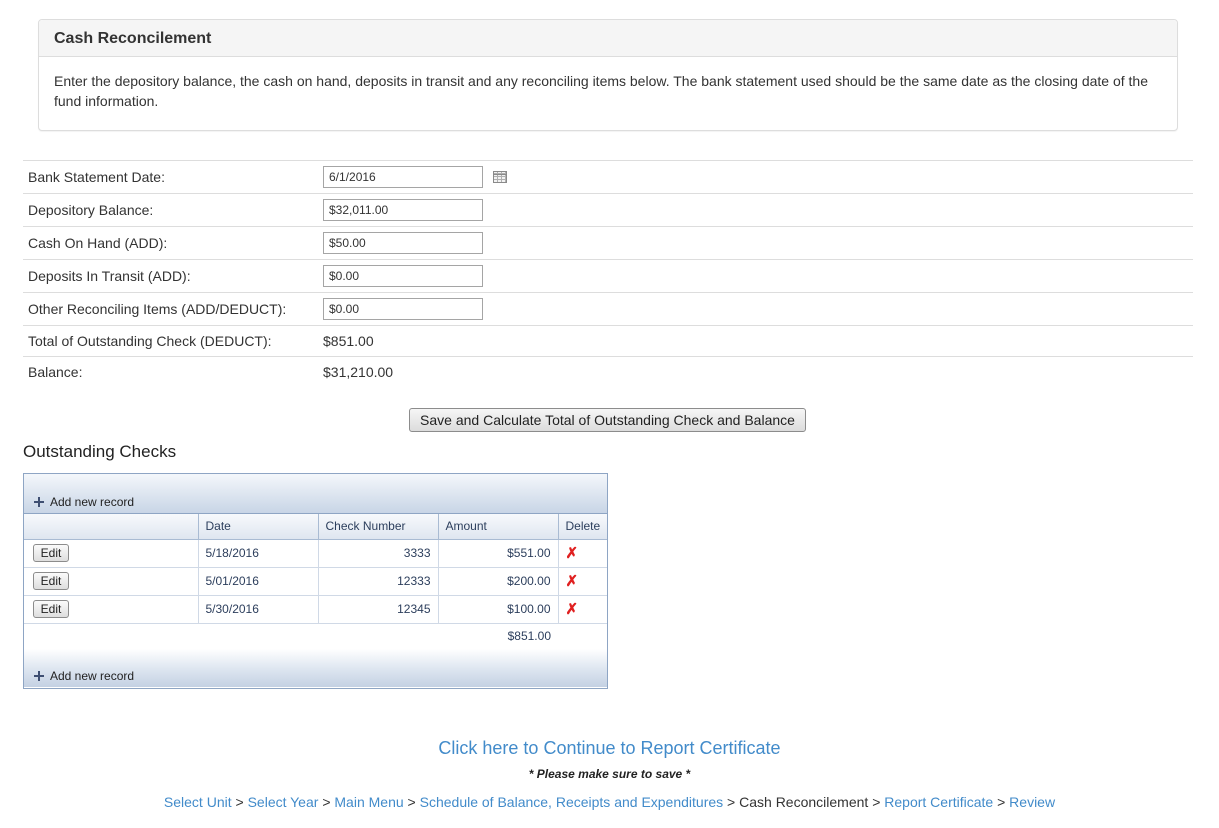 The height and width of the screenshot is (828, 1219). Describe the element at coordinates (150, 341) in the screenshot. I see `total-outstanding-label: Total of Outstanding Check (DEDUCT):` at that location.